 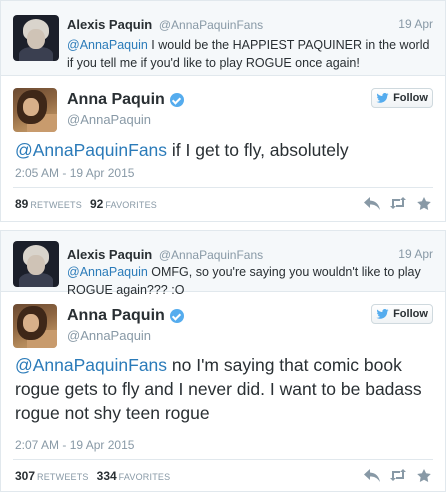 I want to click on tweet-timestamp: 2:05 AM - 19 Apr 2015, so click(x=74, y=173).